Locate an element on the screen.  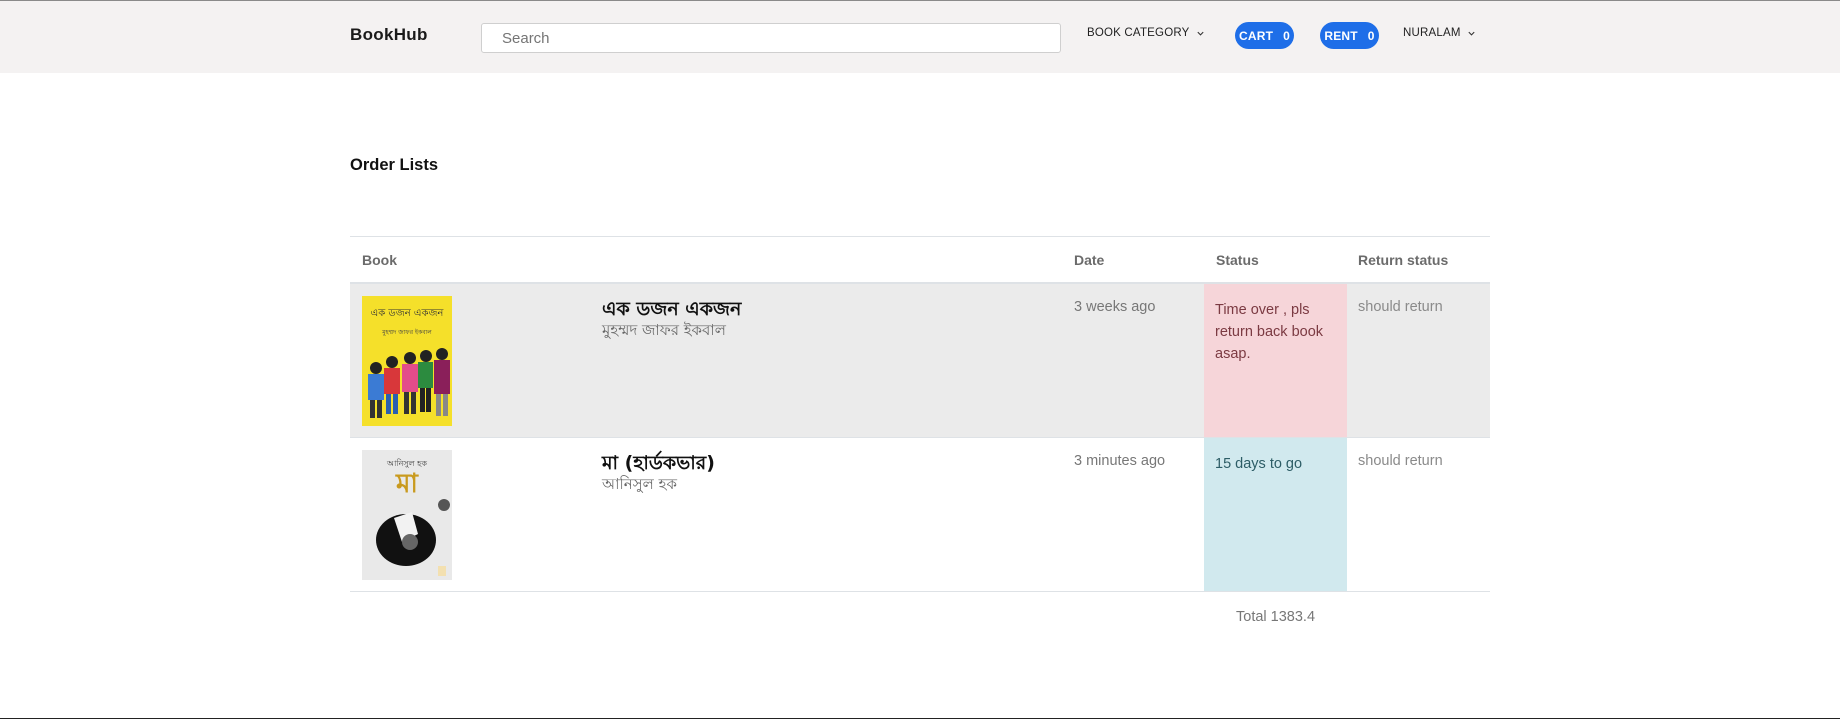
page-title: Order Lists is located at coordinates (394, 165).